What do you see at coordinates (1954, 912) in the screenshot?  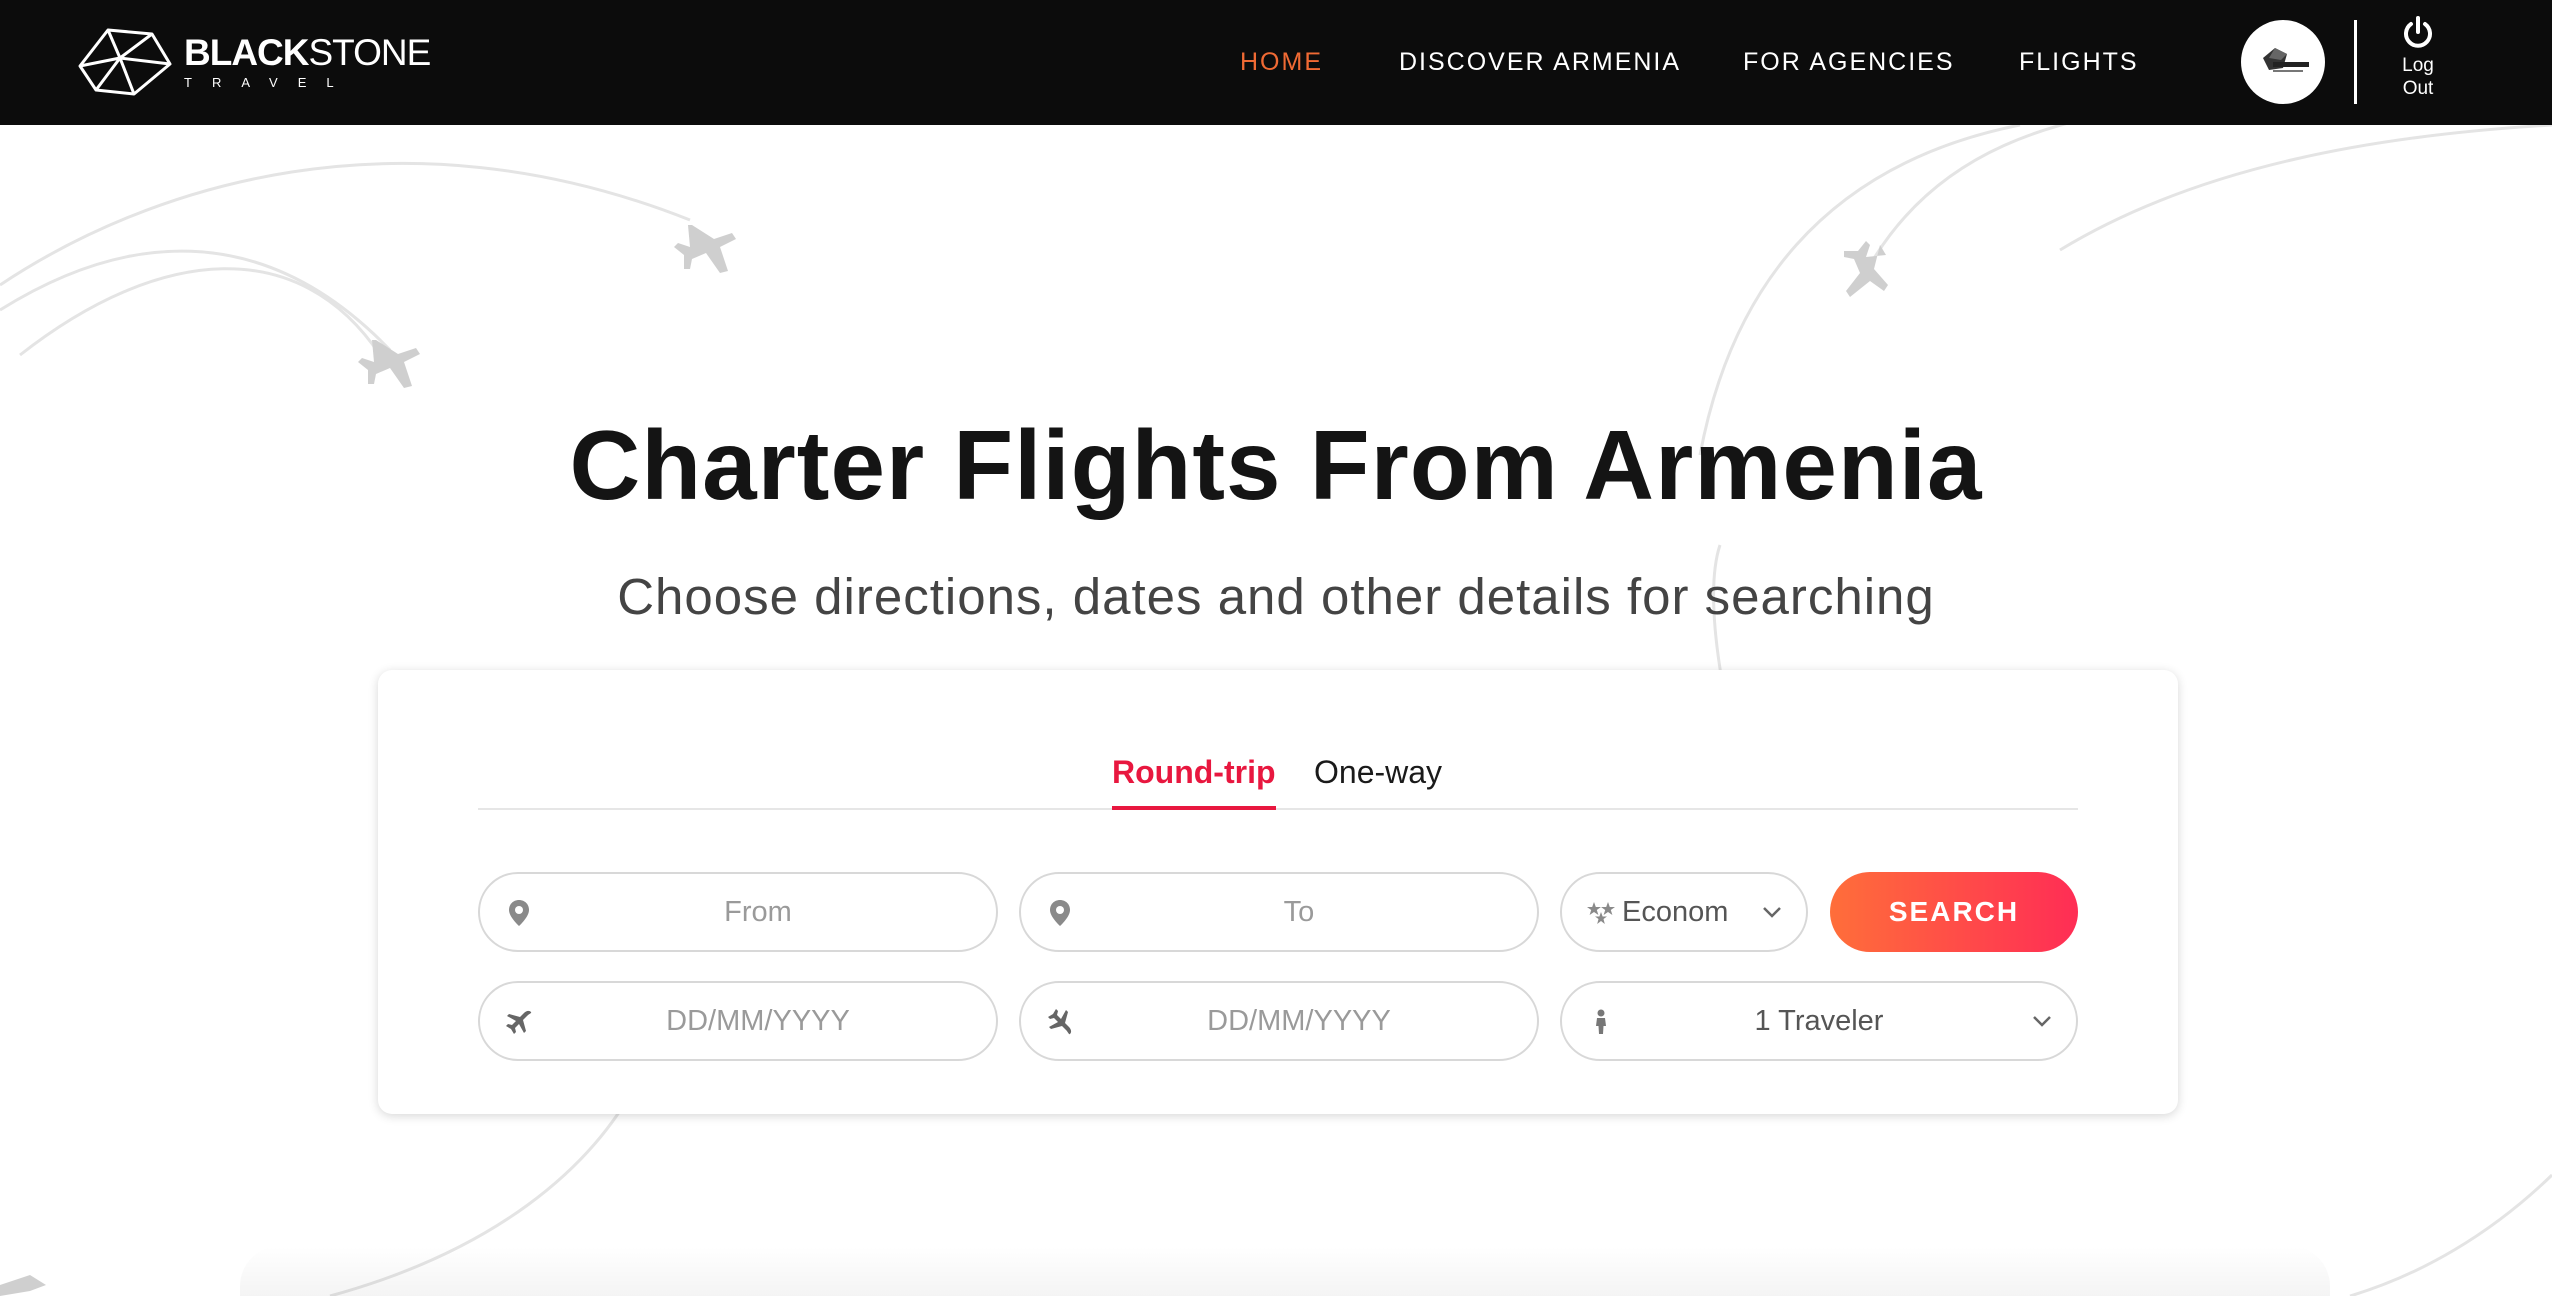 I see `search-button: SEARCH` at bounding box center [1954, 912].